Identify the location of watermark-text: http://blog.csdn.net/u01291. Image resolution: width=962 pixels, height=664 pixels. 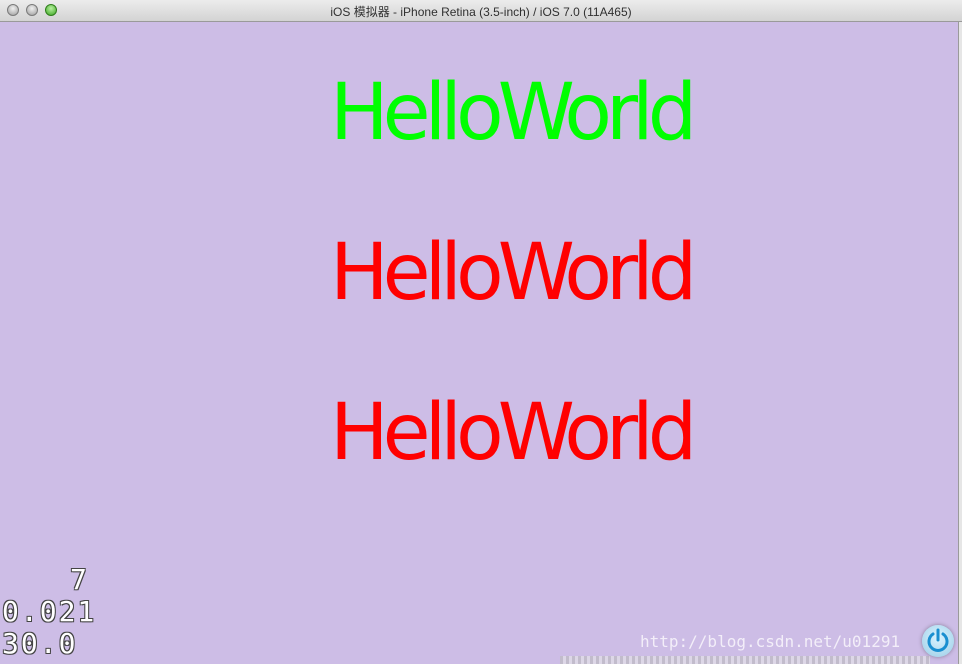
(770, 641).